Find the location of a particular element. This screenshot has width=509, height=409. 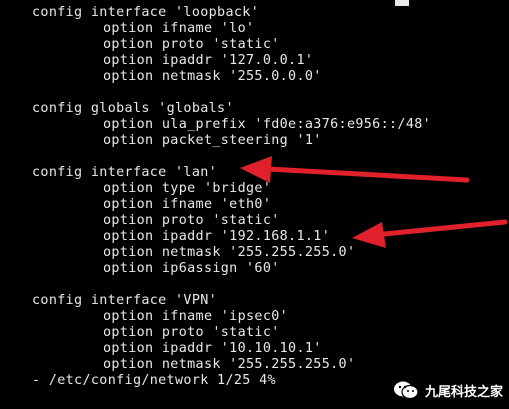

arrow-to-ipaddr is located at coordinates (430, 233).